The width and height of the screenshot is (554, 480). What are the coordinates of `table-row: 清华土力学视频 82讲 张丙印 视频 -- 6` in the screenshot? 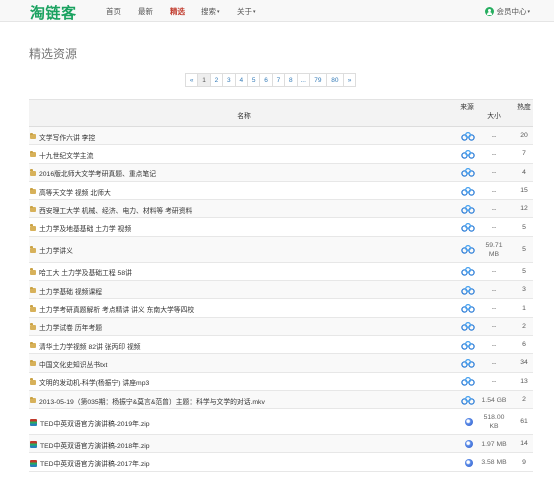 It's located at (281, 345).